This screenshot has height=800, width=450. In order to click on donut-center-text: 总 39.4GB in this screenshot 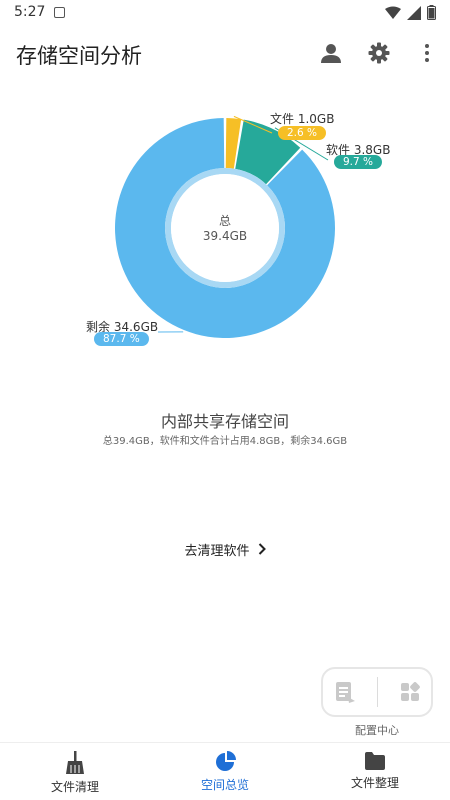, I will do `click(225, 229)`.